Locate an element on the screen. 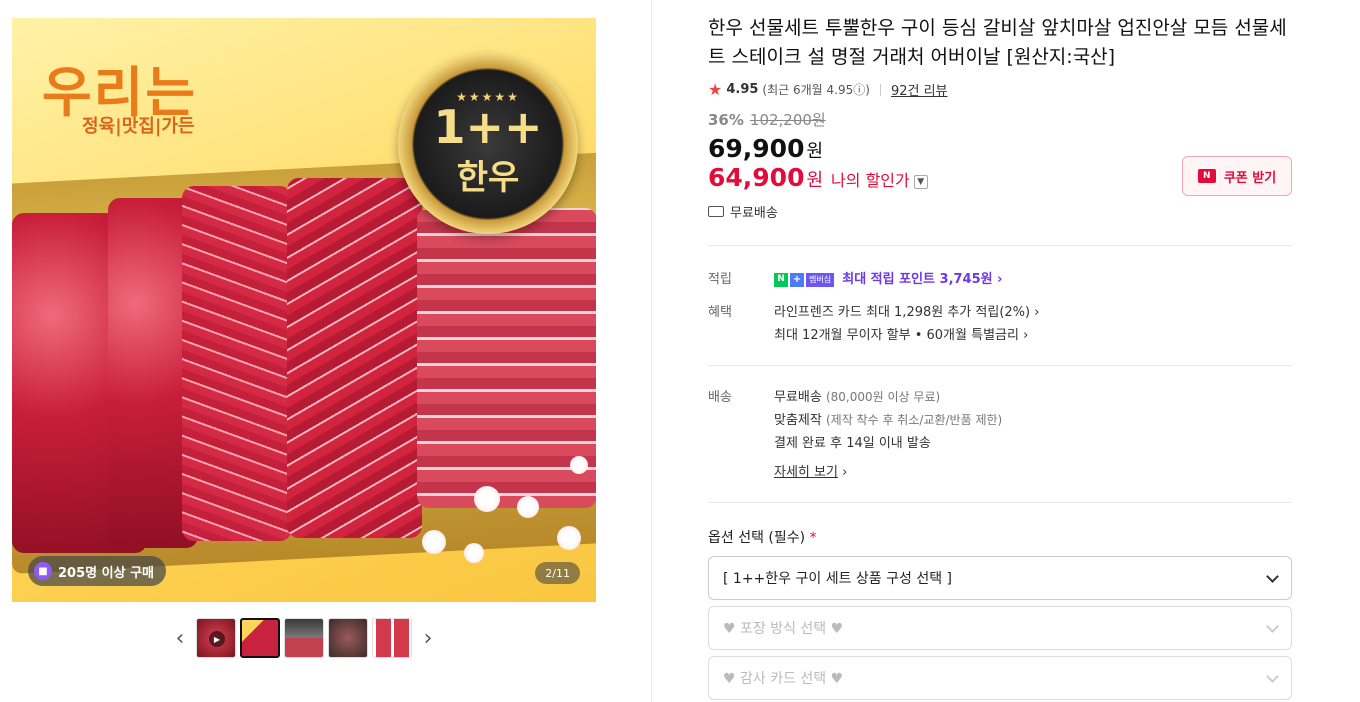 The image size is (1360, 702). coupon-button: N 쿠폰 받기 is located at coordinates (1237, 176).